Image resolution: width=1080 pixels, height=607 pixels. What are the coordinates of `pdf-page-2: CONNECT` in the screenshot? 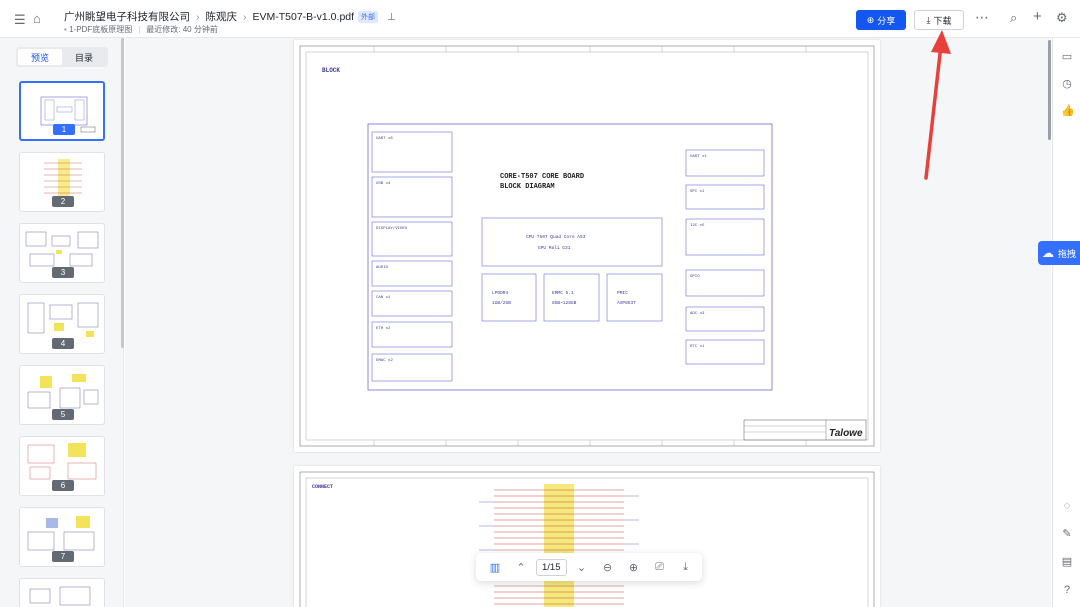 It's located at (587, 536).